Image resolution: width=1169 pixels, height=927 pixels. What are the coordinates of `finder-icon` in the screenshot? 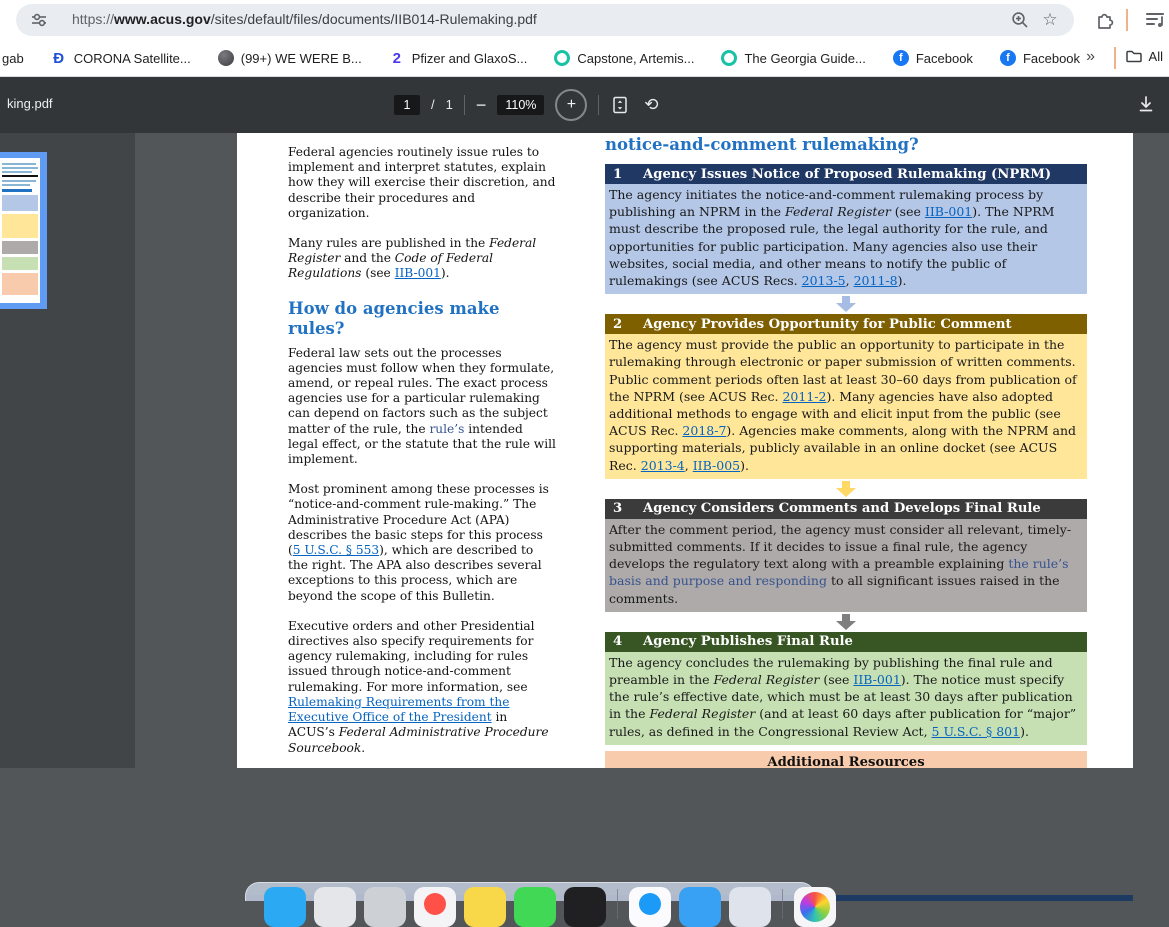 It's located at (285, 907).